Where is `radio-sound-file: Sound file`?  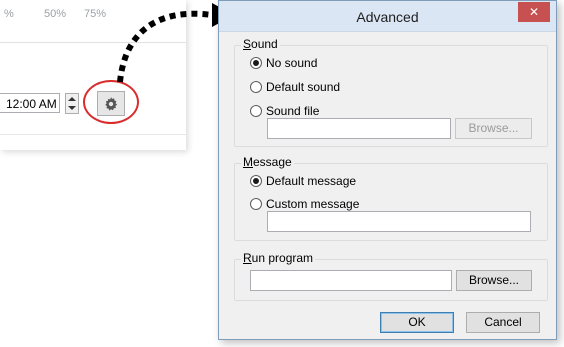
radio-sound-file: Sound file is located at coordinates (284, 111).